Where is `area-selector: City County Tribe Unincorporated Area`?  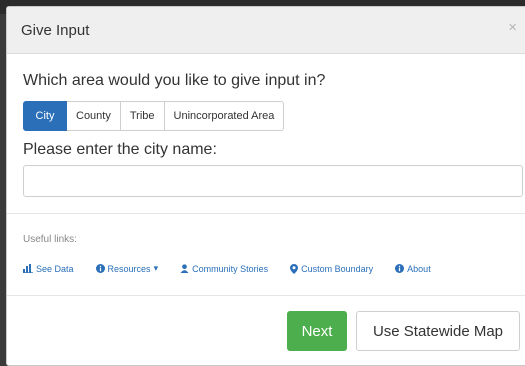
area-selector: City County Tribe Unincorporated Area is located at coordinates (154, 116).